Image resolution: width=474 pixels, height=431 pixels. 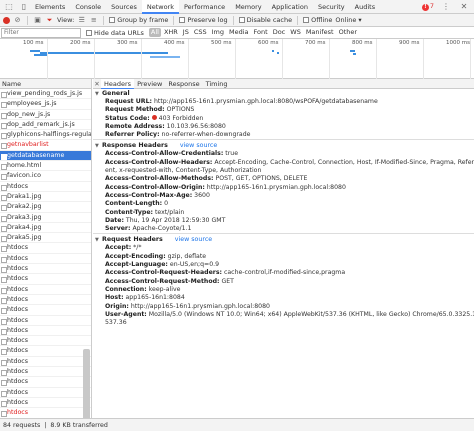 I want to click on filter-type-js: JS, so click(x=186, y=32).